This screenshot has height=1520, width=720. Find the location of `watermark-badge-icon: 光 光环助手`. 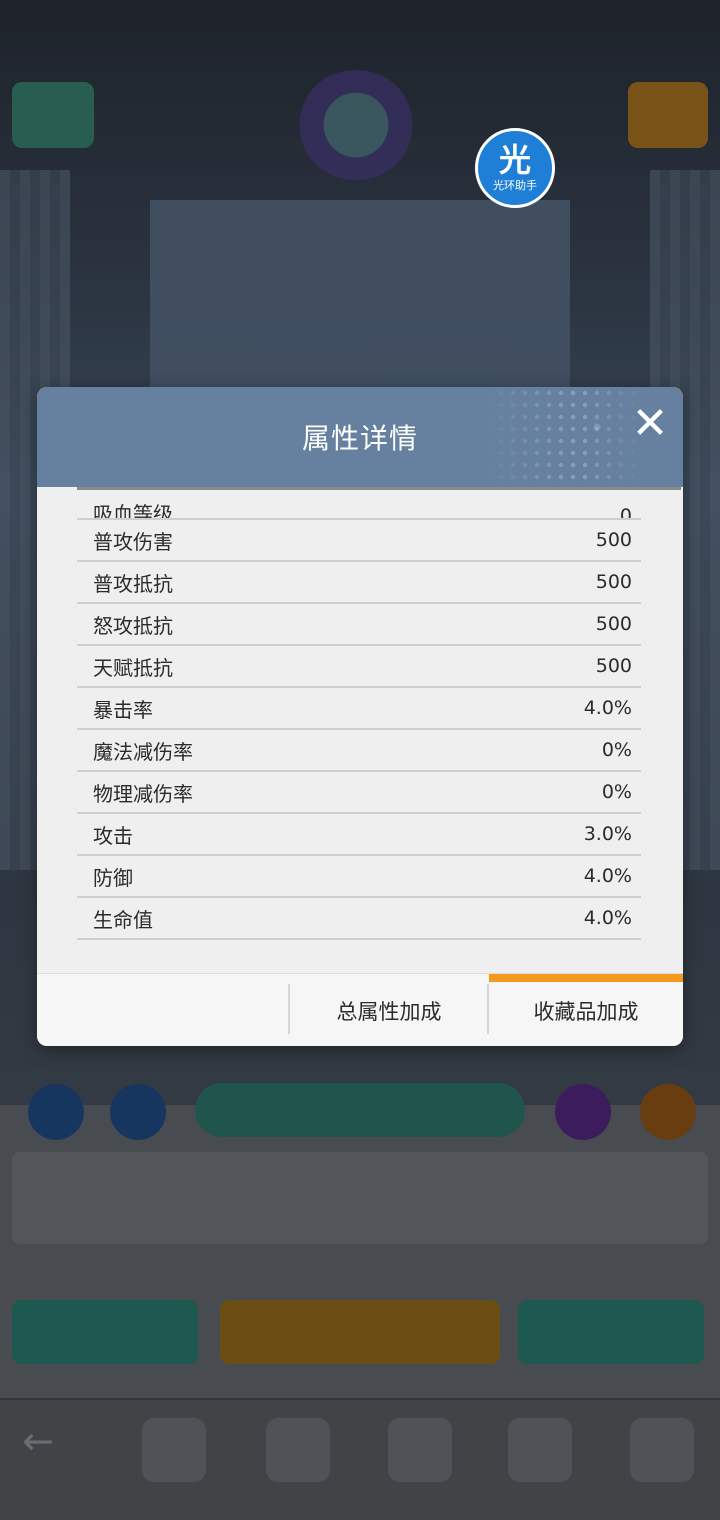

watermark-badge-icon: 光 光环助手 is located at coordinates (515, 168).